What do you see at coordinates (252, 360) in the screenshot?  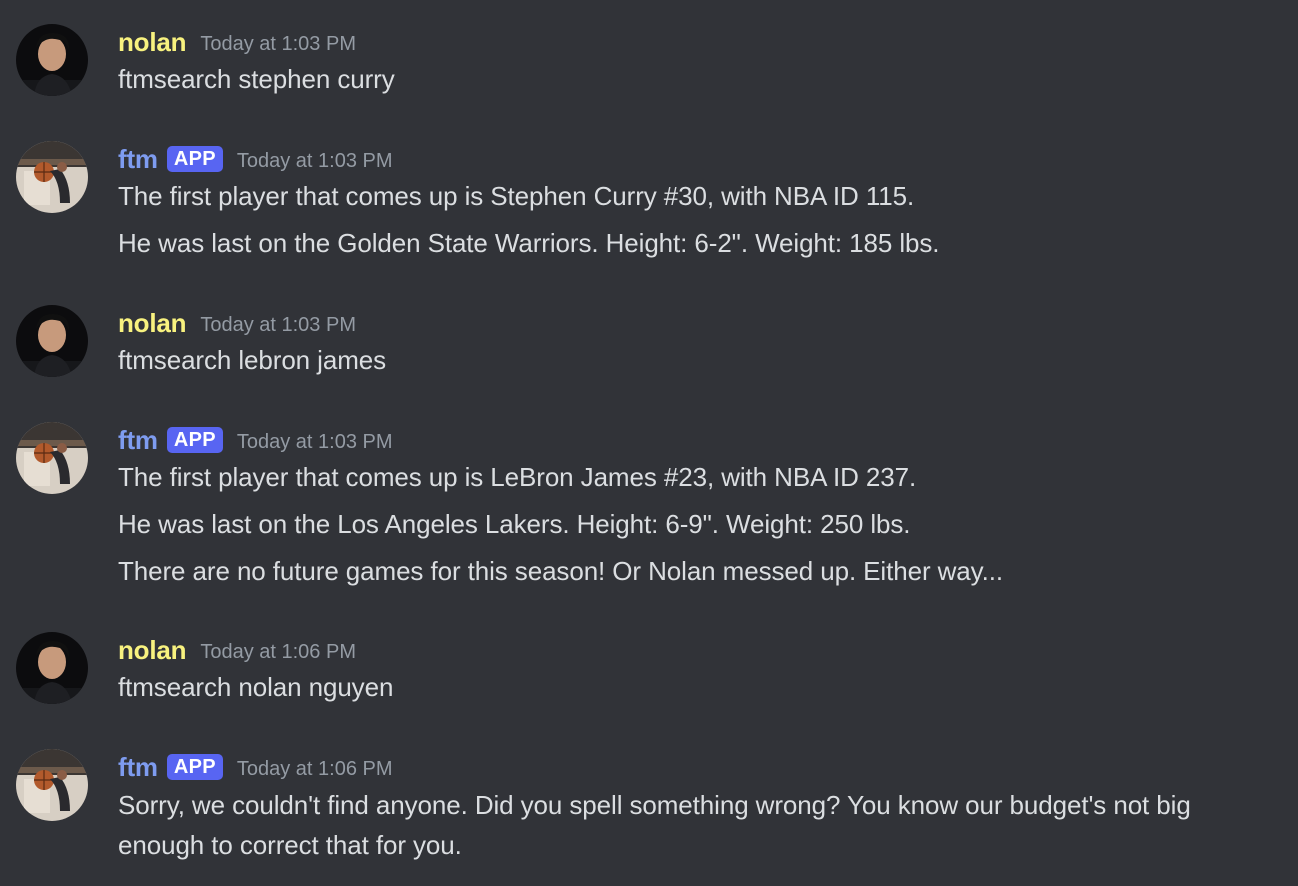 I see `message-text: ftmsearch lebron james` at bounding box center [252, 360].